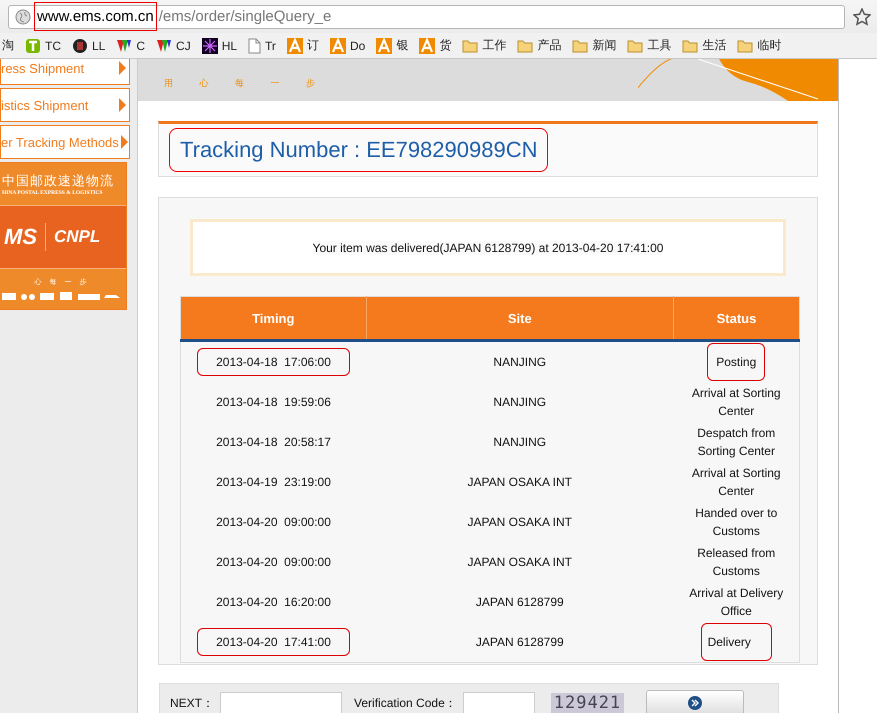  What do you see at coordinates (58, 181) in the screenshot?
I see `logo-chinese-name: 中国邮政速递物流` at bounding box center [58, 181].